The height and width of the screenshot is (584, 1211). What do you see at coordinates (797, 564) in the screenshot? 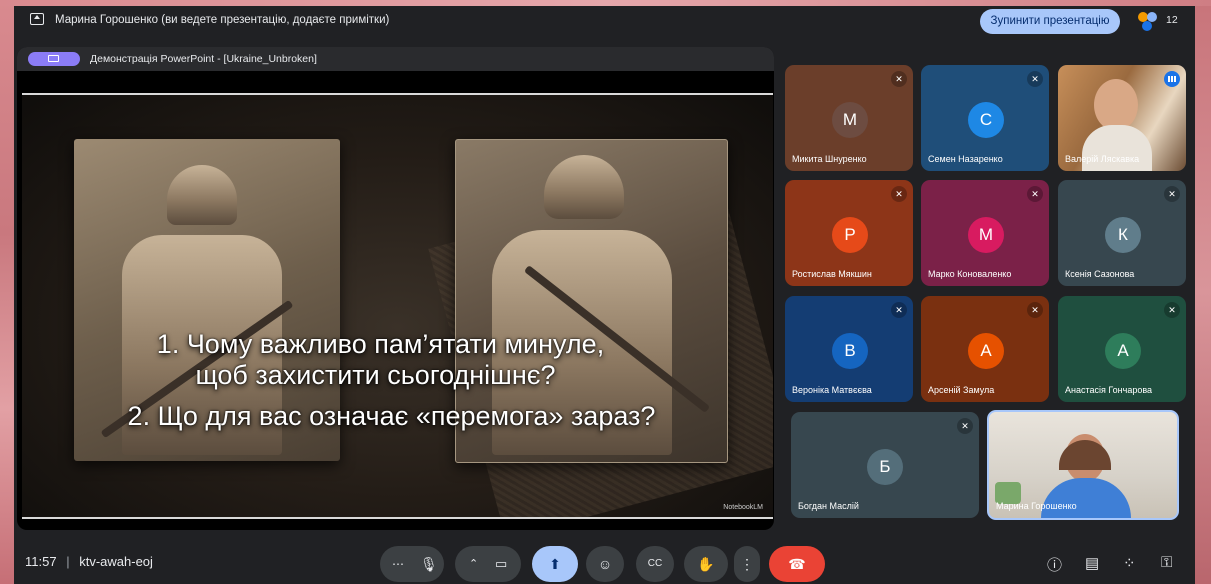
I see `end-call-icon: ☎` at bounding box center [797, 564].